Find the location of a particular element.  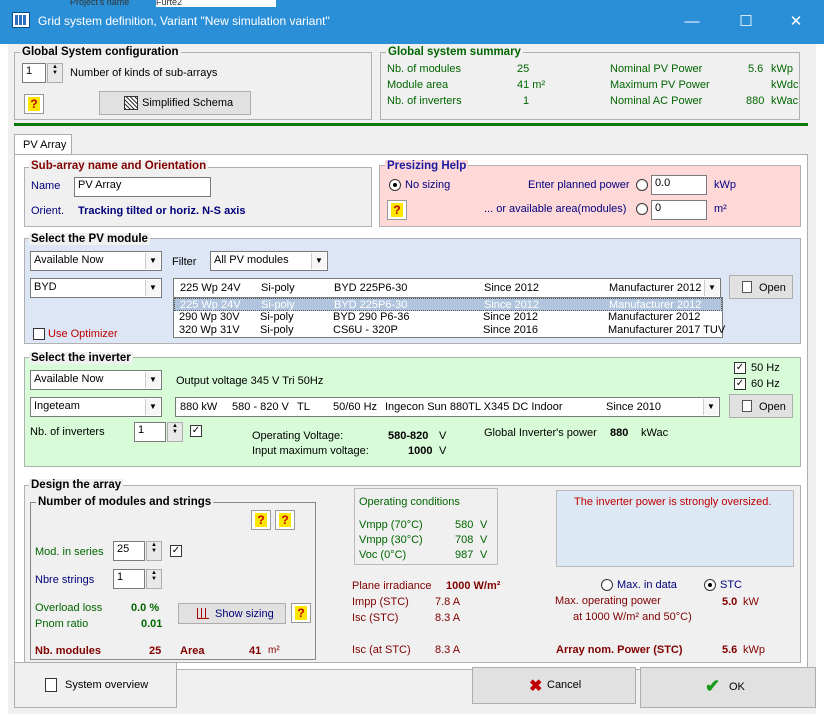

module-open-button: Open is located at coordinates (761, 287).